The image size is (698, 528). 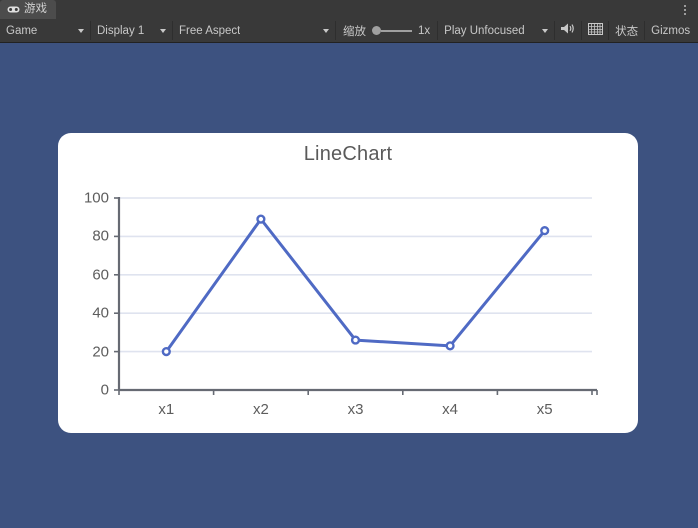 What do you see at coordinates (100, 352) in the screenshot?
I see `y-axis-label: 20` at bounding box center [100, 352].